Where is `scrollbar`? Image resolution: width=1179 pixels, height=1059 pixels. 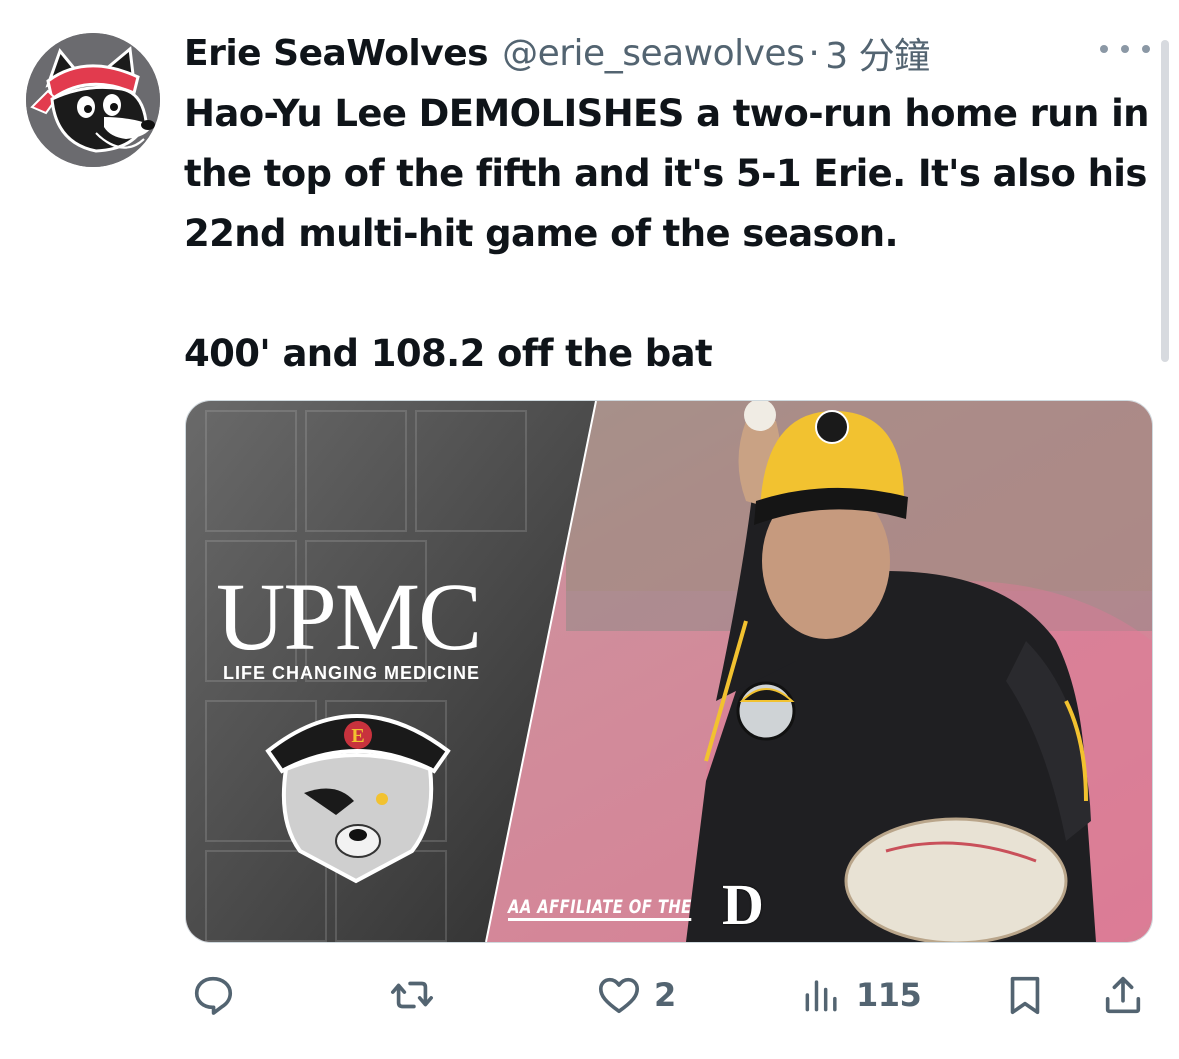
scrollbar is located at coordinates (1165, 201).